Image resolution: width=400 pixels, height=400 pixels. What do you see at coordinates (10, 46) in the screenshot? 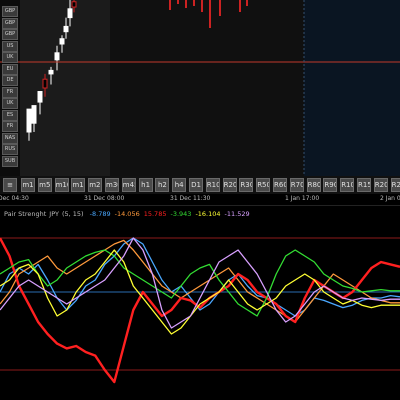
I see `pair-button: US DX` at bounding box center [10, 46].